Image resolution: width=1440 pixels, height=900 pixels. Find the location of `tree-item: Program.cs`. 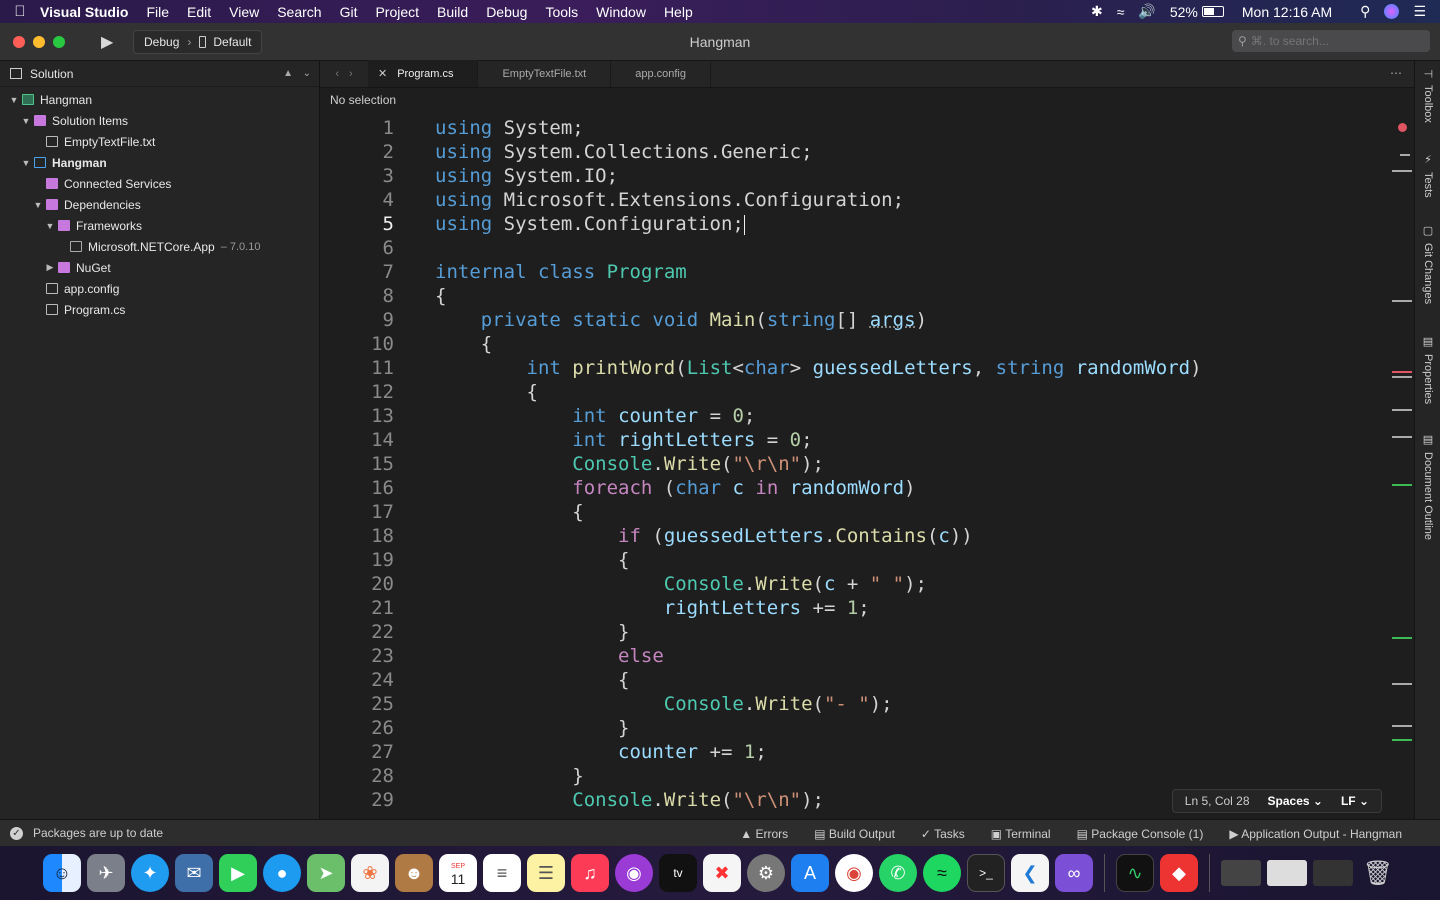

tree-item: Program.cs is located at coordinates (159, 309).